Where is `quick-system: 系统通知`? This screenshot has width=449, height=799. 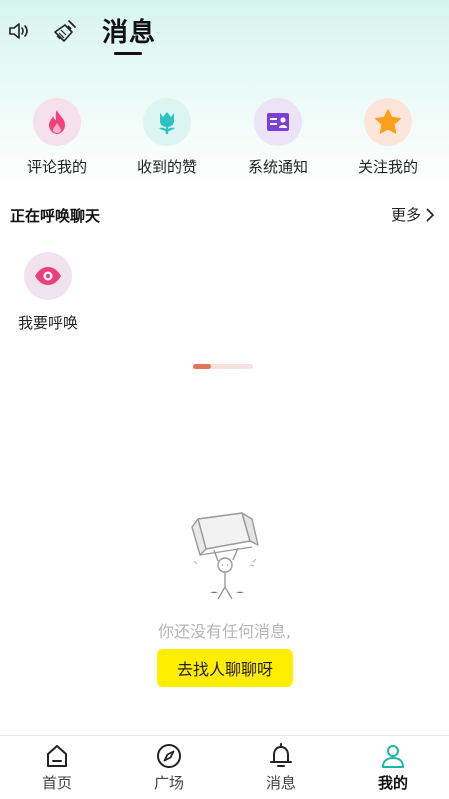 quick-system: 系统通知 is located at coordinates (278, 137).